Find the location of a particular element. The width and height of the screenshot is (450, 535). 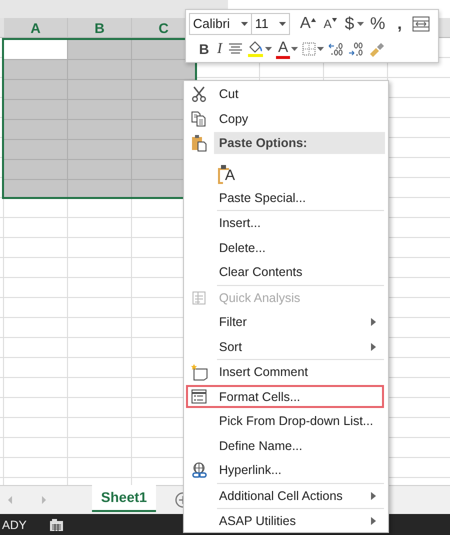

clipboard-icon is located at coordinates (199, 143).